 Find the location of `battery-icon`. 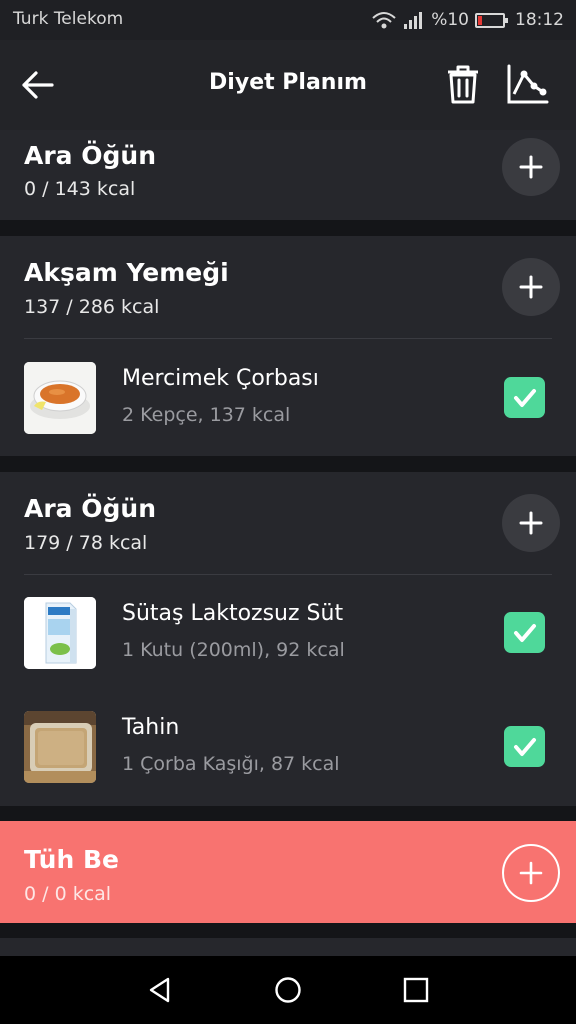

battery-icon is located at coordinates (491, 20).